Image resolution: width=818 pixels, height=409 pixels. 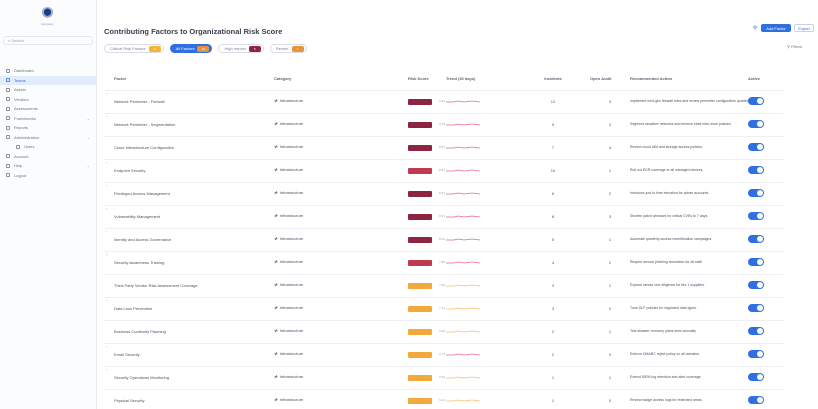 I want to click on factor-cell: › Security Awareness Training, so click(x=189, y=263).